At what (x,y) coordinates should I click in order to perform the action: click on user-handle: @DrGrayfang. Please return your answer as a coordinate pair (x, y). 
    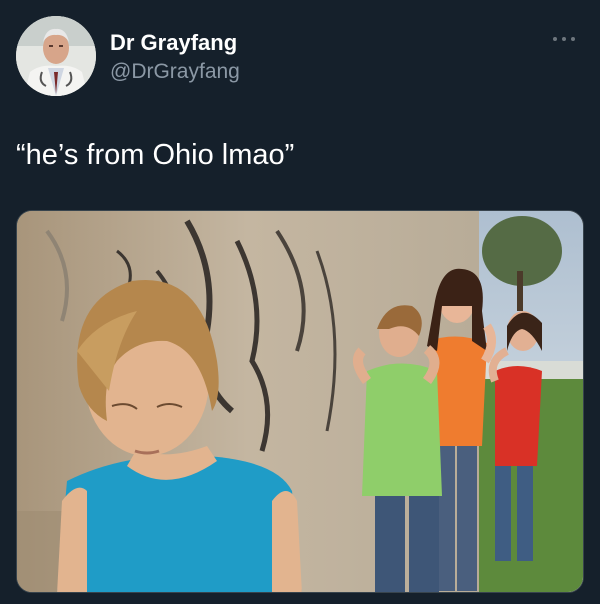
    Looking at the image, I should click on (175, 72).